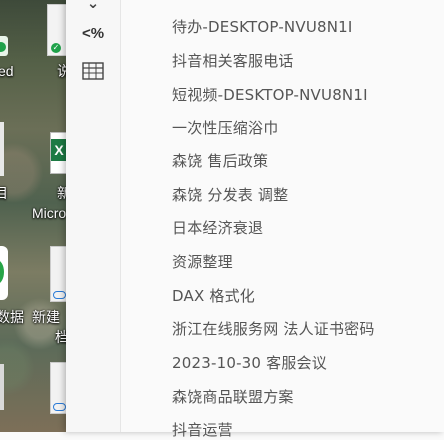 The image size is (444, 440). Describe the element at coordinates (230, 194) in the screenshot. I see `list-item: 森饶 分发表 调整` at that location.